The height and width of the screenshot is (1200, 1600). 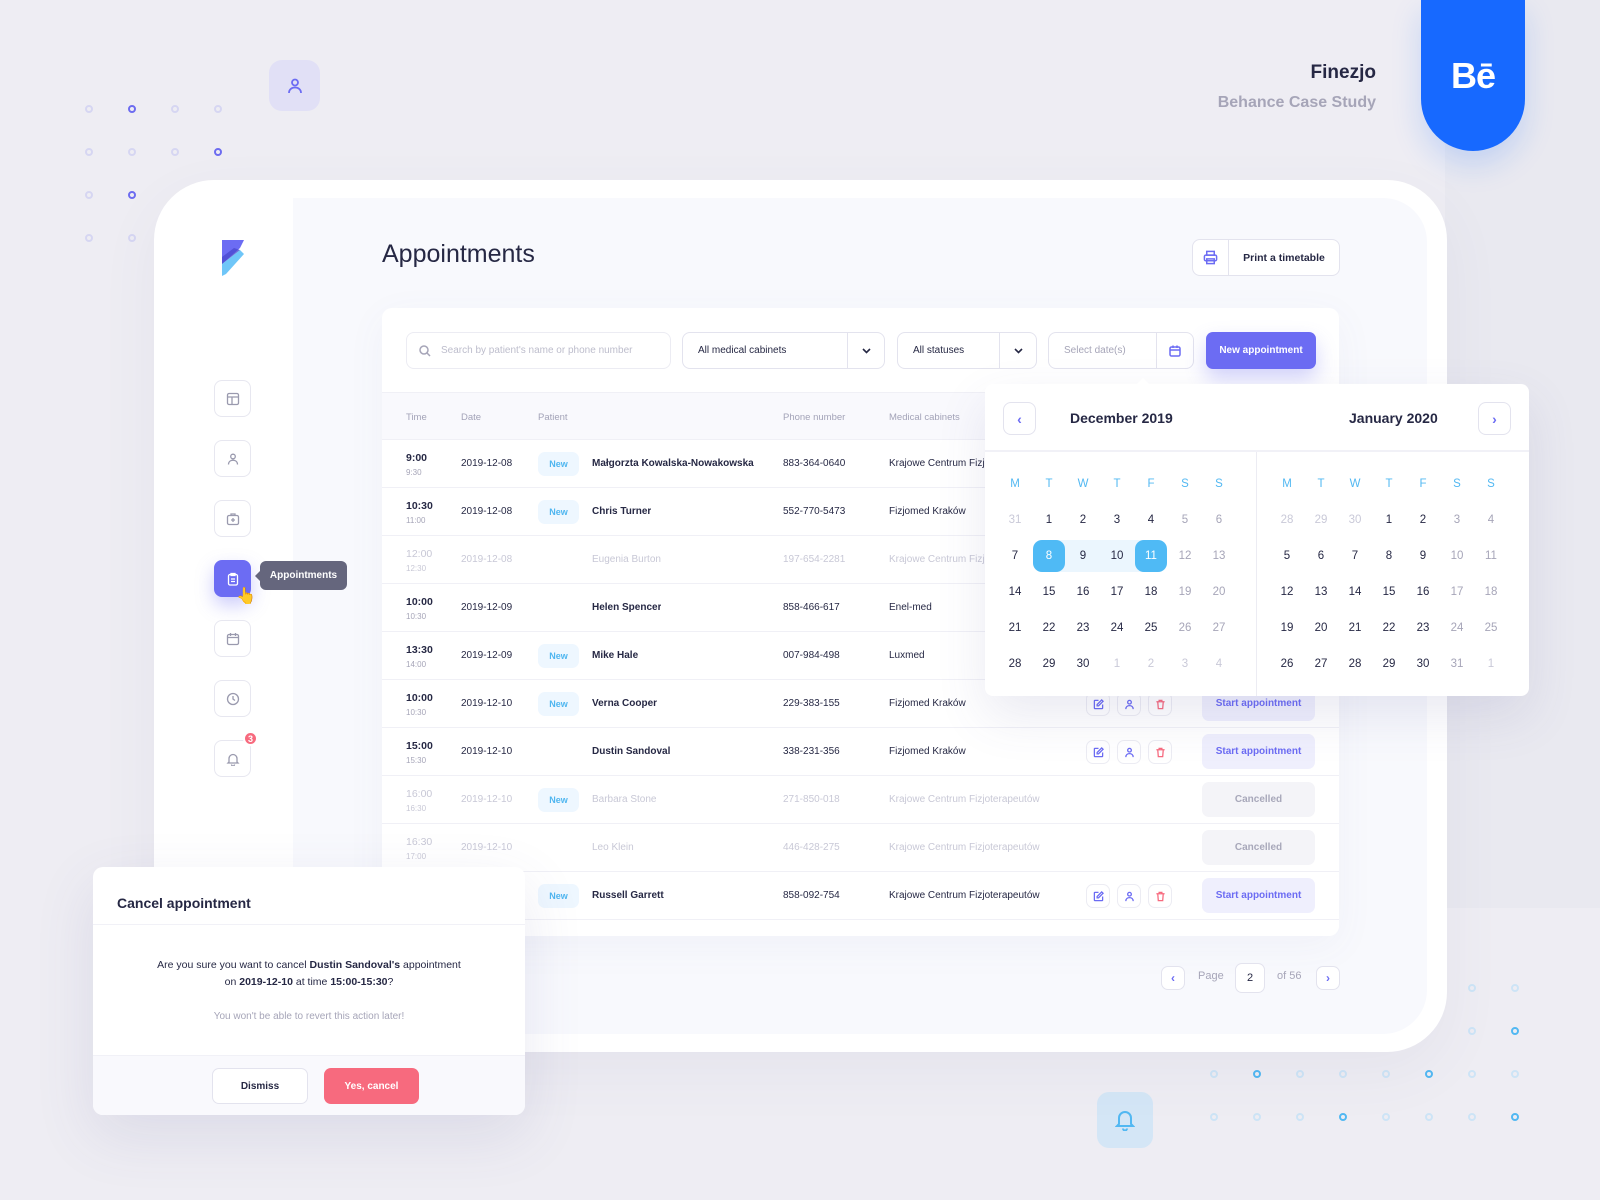 I want to click on patient-name: Mike Hale, so click(x=615, y=655).